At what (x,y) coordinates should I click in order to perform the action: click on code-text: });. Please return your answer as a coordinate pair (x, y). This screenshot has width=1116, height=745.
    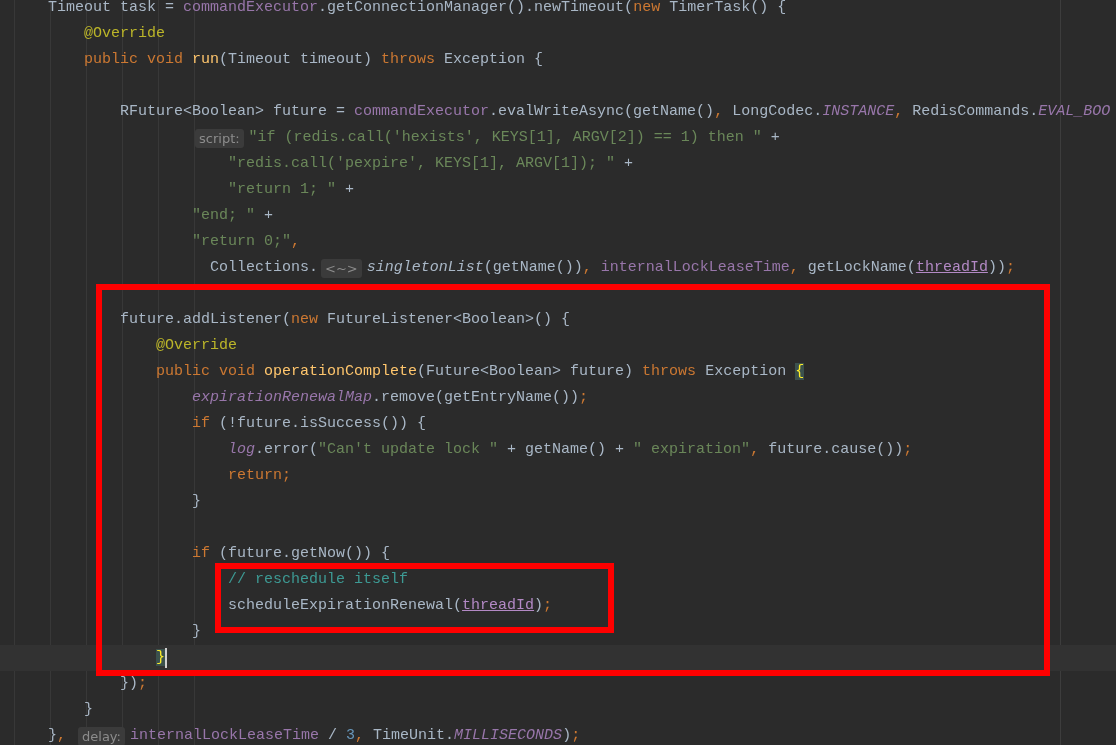
    Looking at the image, I should click on (134, 684).